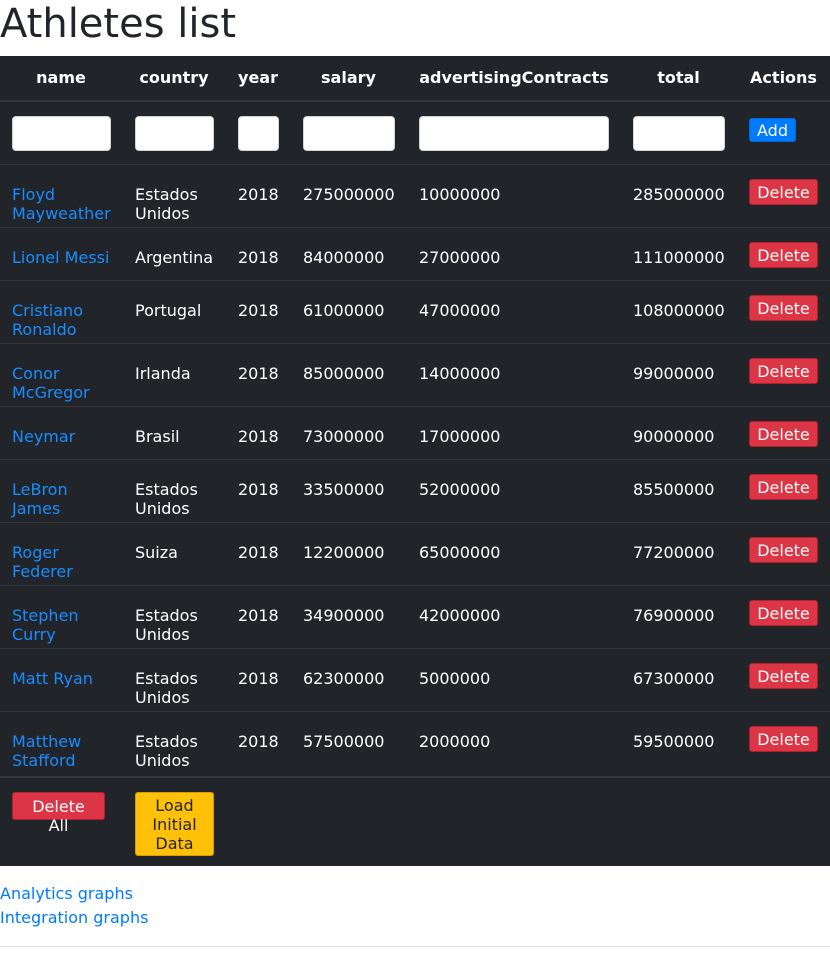  What do you see at coordinates (62, 383) in the screenshot?
I see `athlete-name-link: Conor McGregor` at bounding box center [62, 383].